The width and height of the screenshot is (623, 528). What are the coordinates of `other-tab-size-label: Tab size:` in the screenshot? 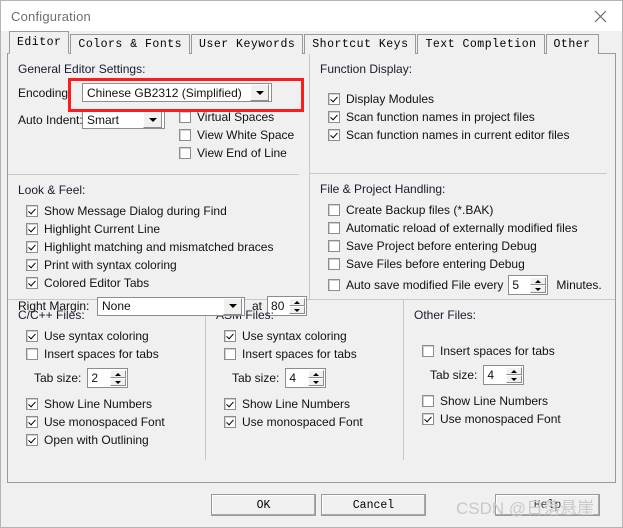 It's located at (454, 375).